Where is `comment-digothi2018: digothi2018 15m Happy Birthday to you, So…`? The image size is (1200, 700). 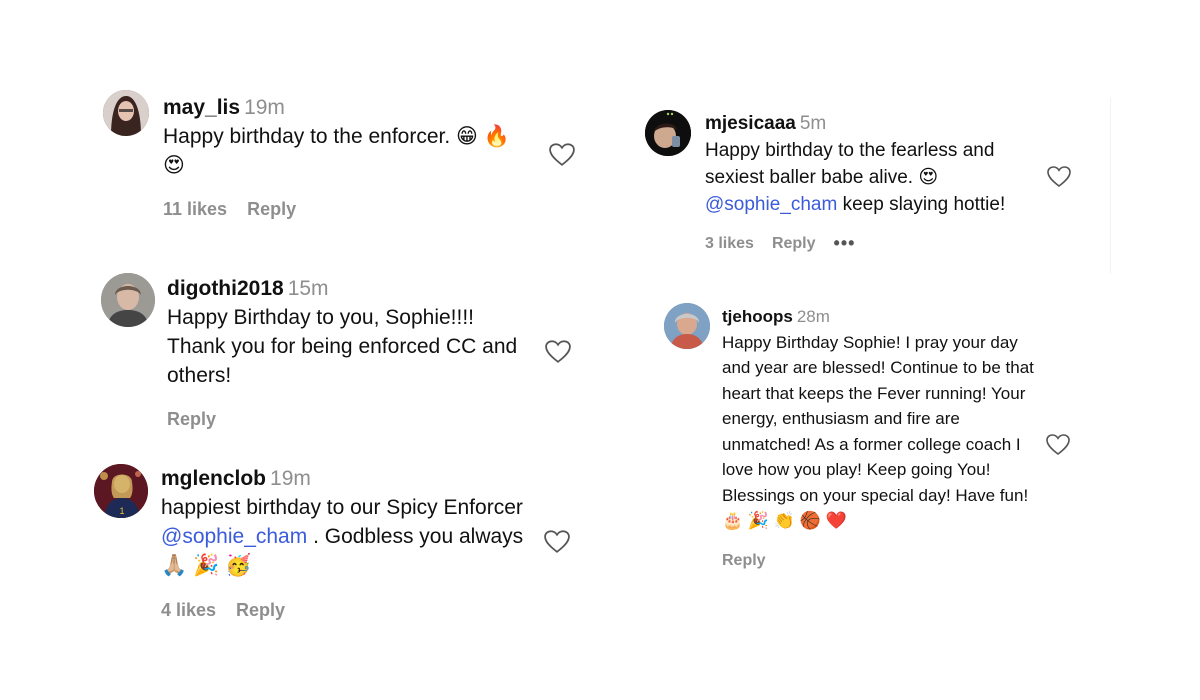 comment-digothi2018: digothi2018 15m Happy Birthday to you, So… is located at coordinates (314, 353).